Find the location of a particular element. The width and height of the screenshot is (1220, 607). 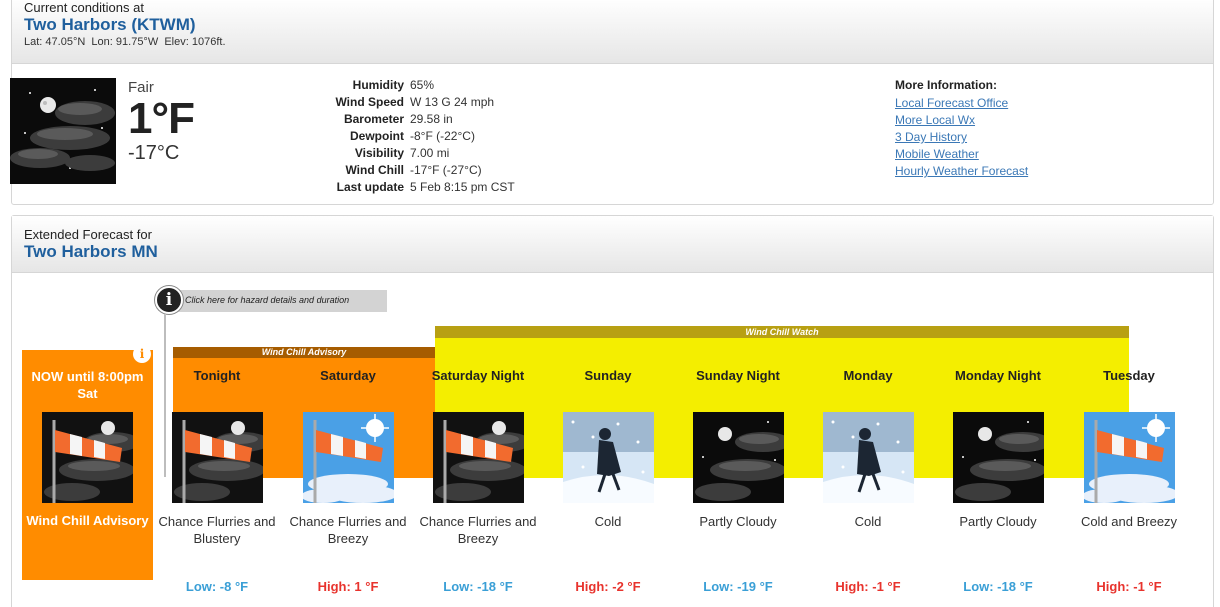

detail-row: Visibility 7.00 mi is located at coordinates (402, 153).